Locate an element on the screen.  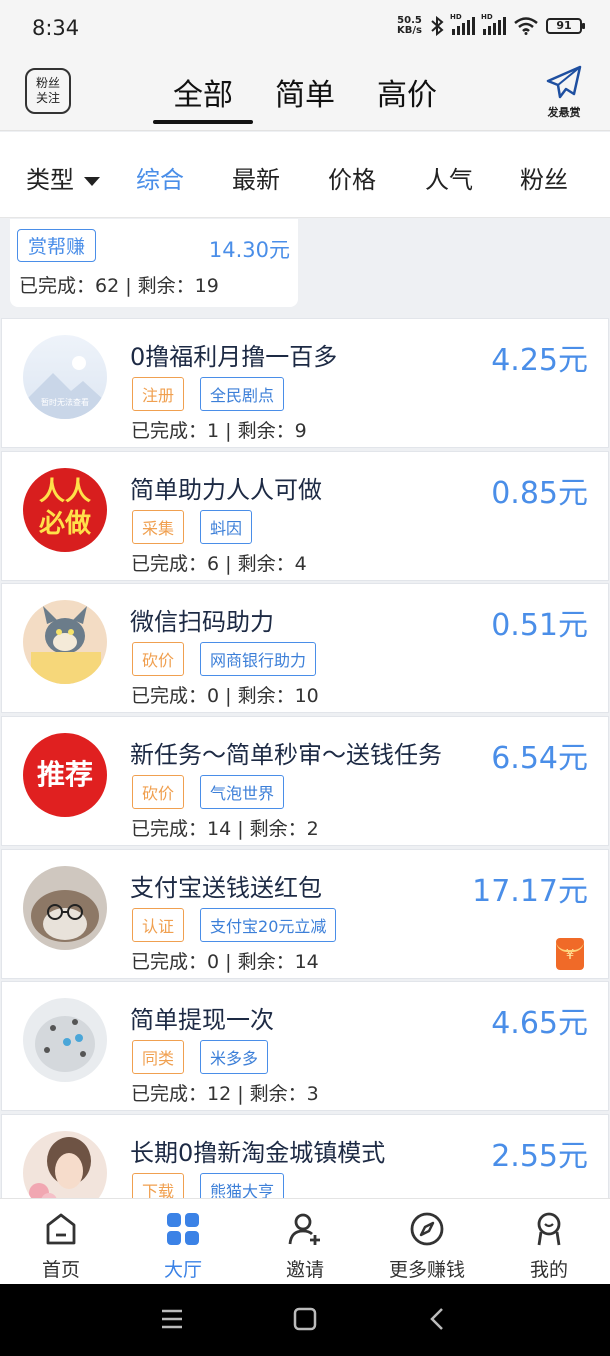
category-tag: 认证 is located at coordinates (158, 925).